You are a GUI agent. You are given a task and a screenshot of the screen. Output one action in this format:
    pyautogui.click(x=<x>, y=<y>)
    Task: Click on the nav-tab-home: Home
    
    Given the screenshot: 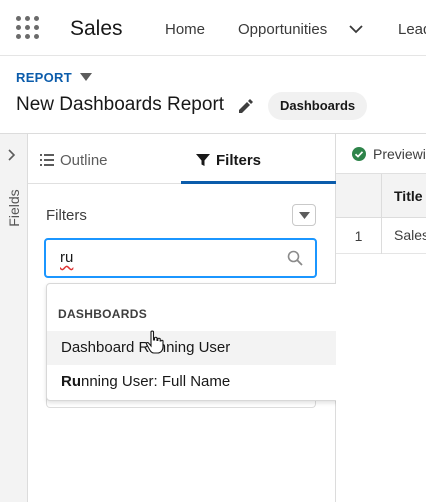 What is the action you would take?
    pyautogui.click(x=185, y=29)
    